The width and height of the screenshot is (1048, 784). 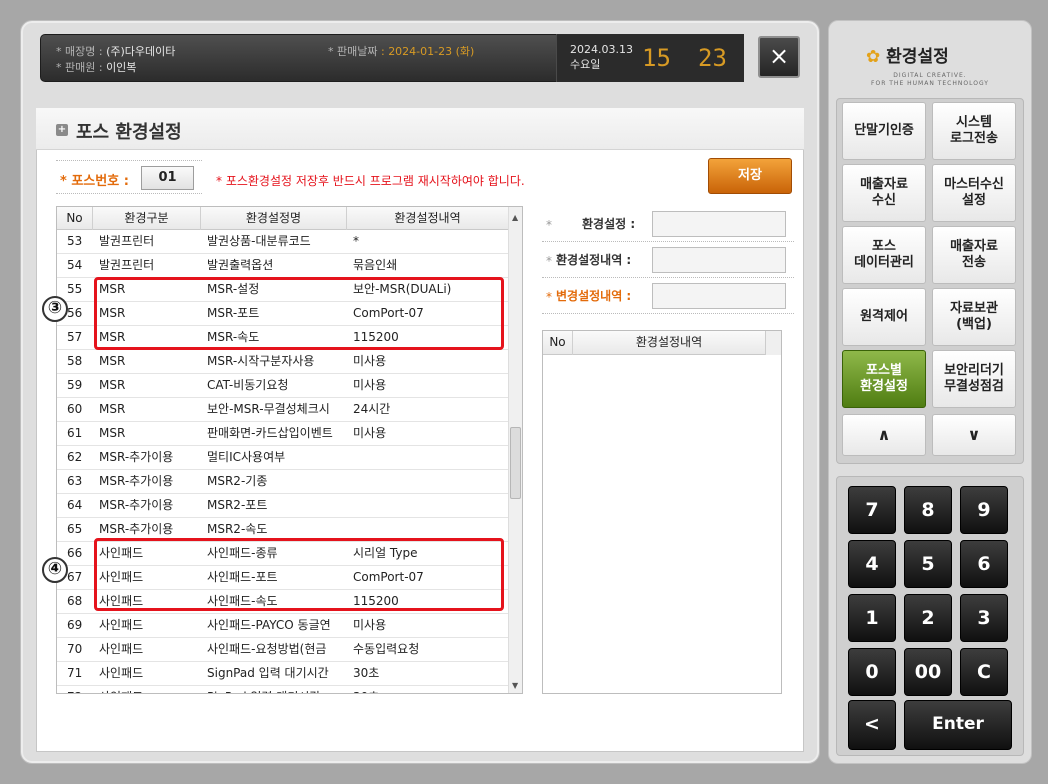 I want to click on table-row: 63 MSR-추가이용 MSR2-기종, so click(x=282, y=482).